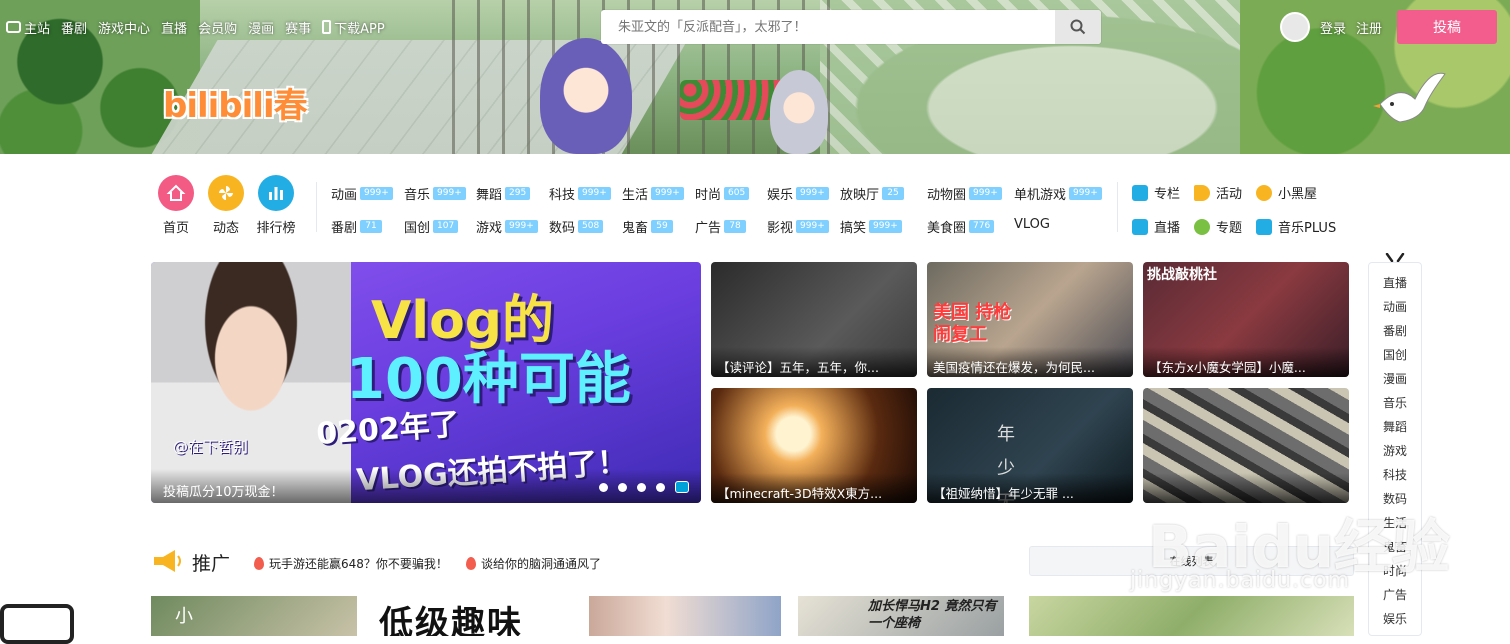  I want to click on category-count-badge: 999+, so click(667, 193).